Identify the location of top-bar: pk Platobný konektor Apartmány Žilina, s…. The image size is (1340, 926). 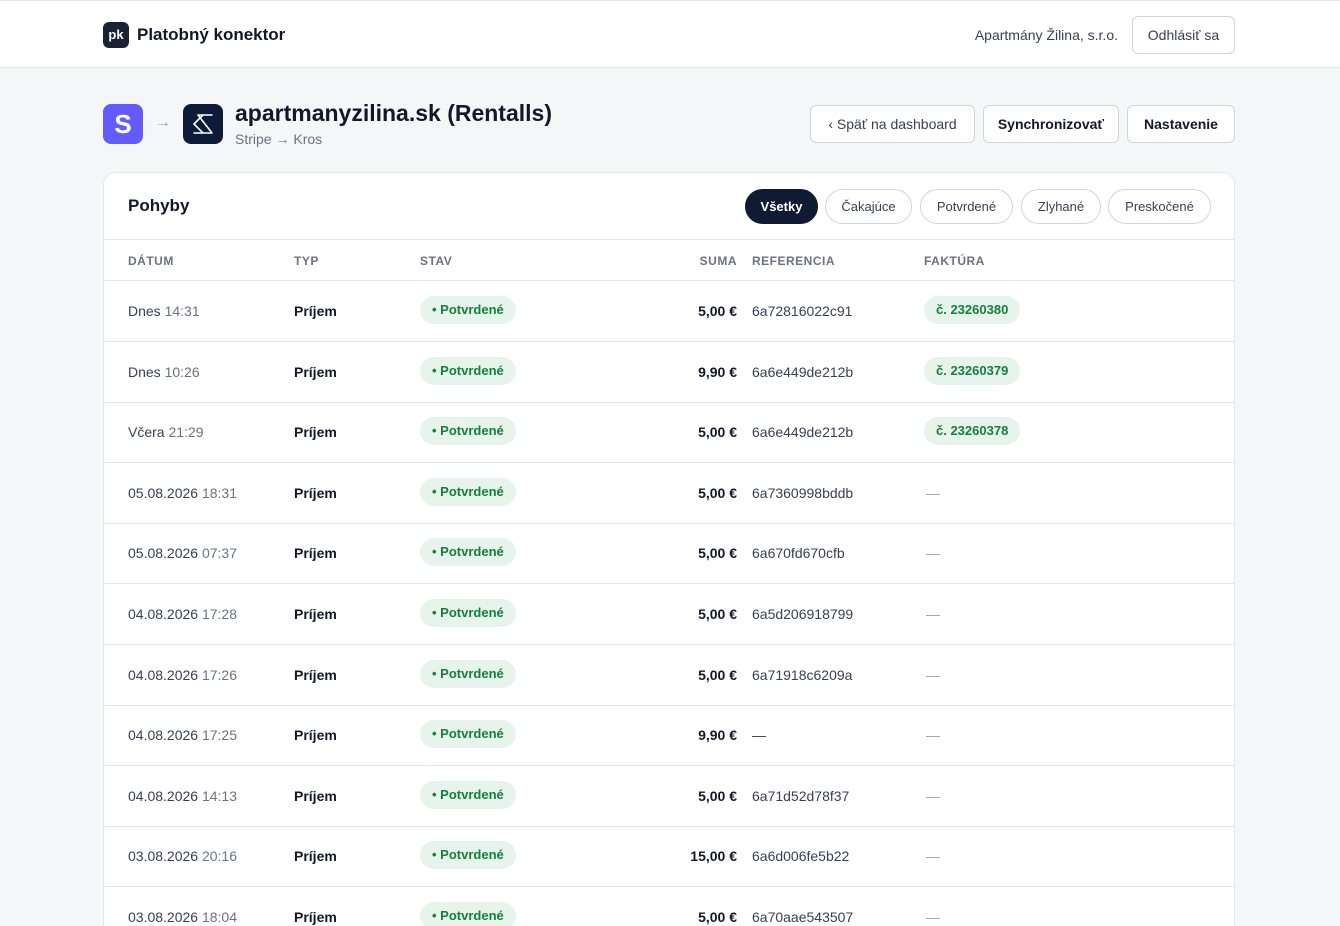
(670, 34).